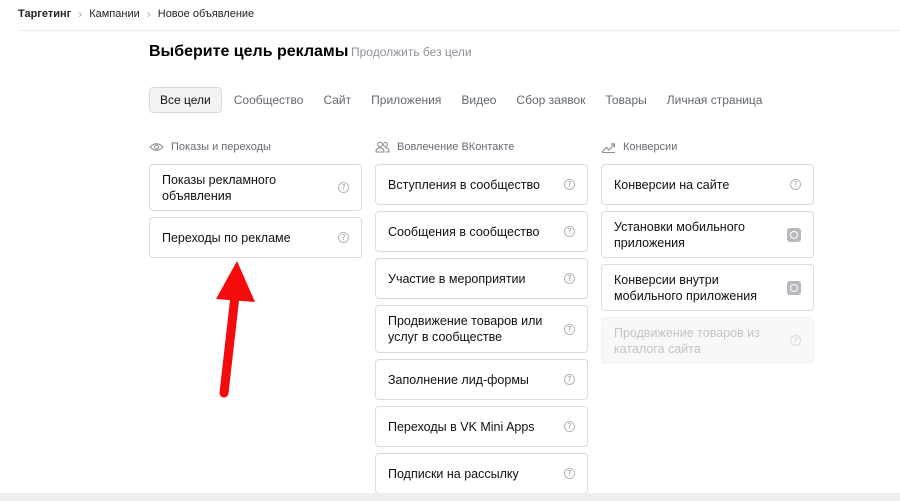  What do you see at coordinates (461, 426) in the screenshot?
I see `goal-card-label: Переходы в VK Mini Apps` at bounding box center [461, 426].